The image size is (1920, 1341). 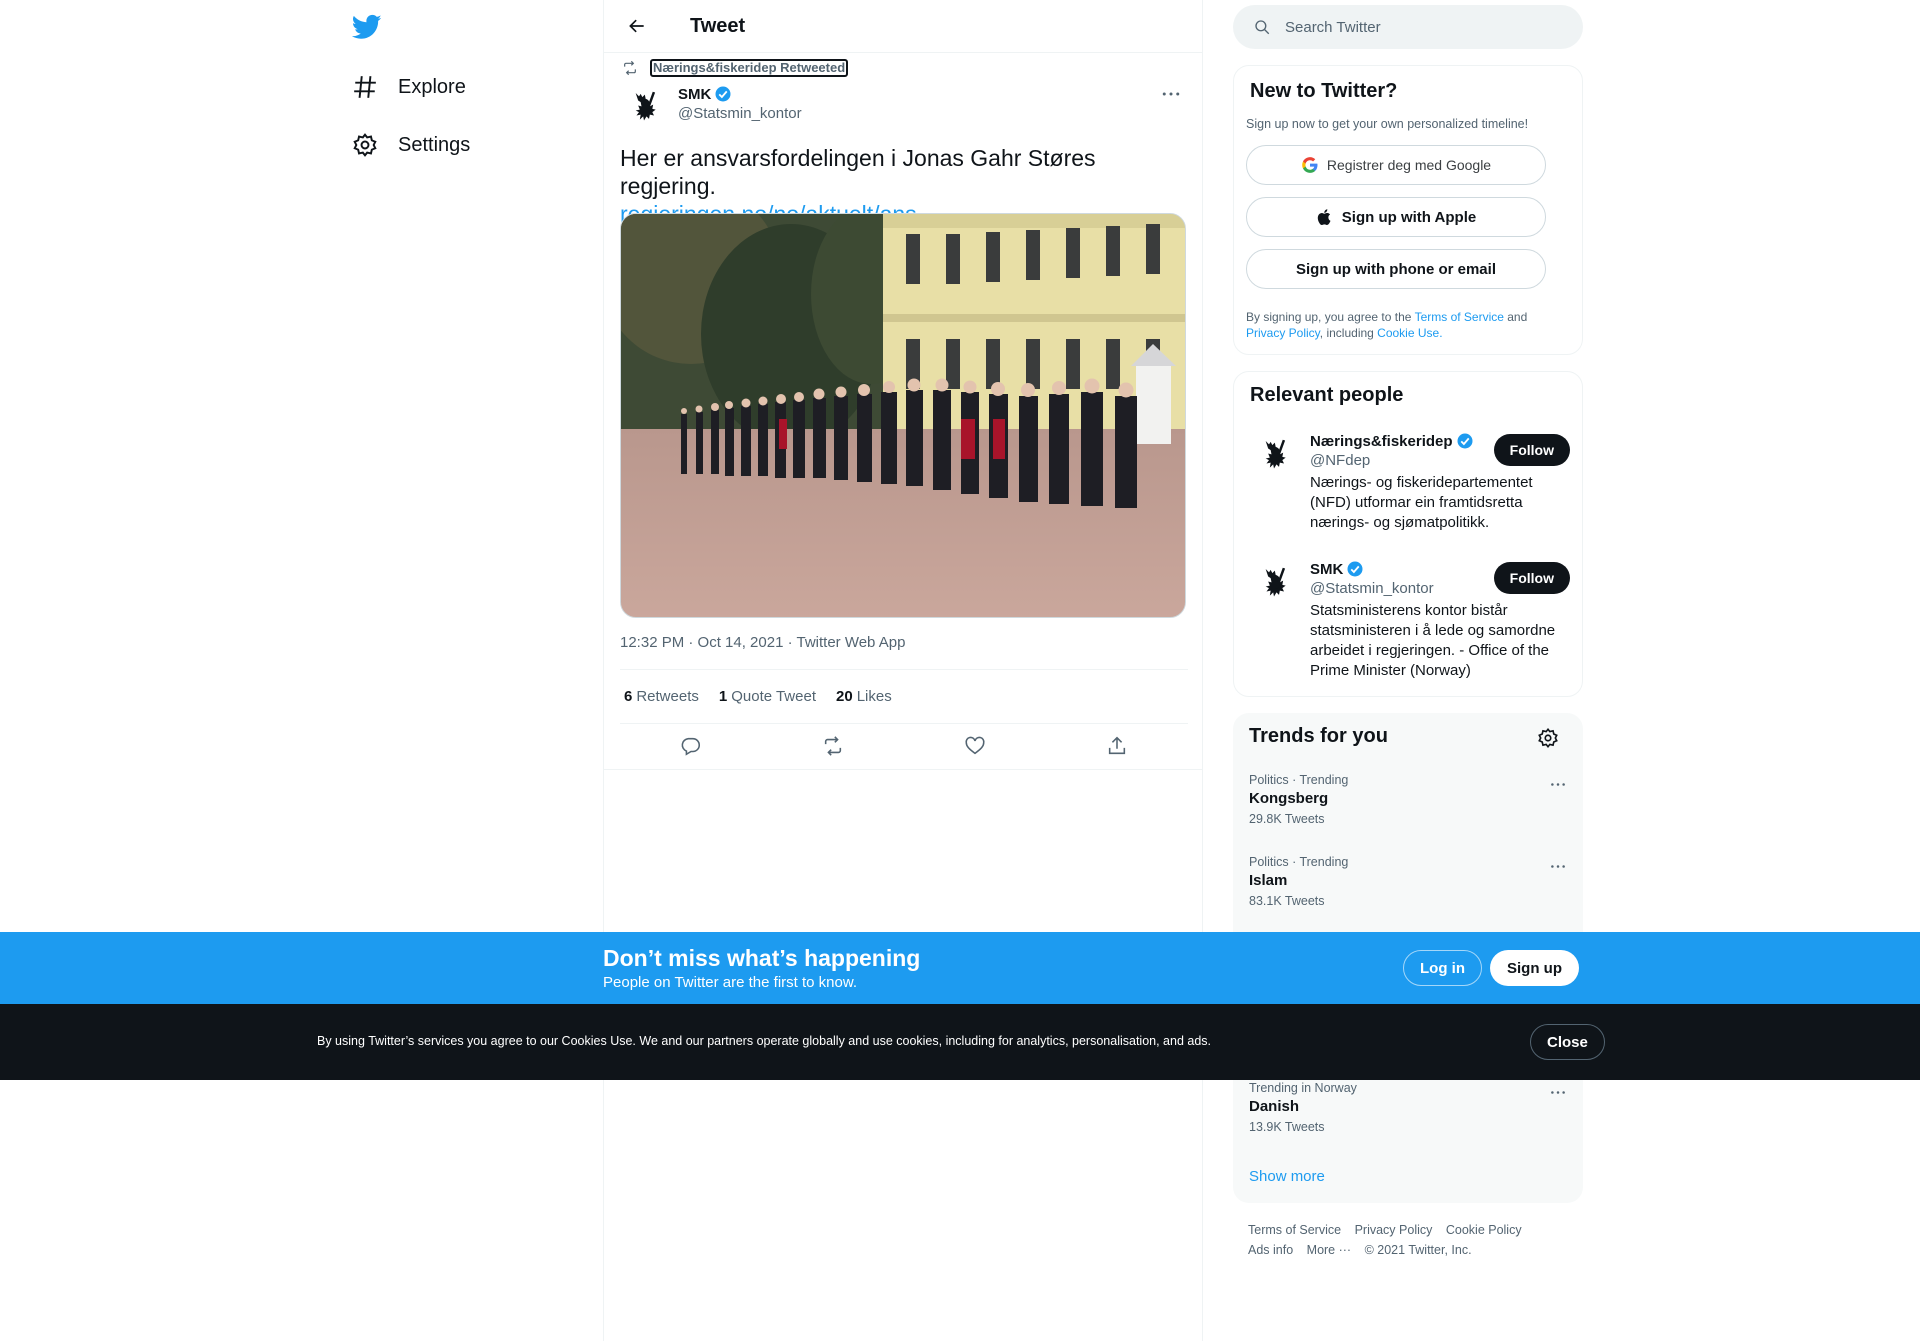 What do you see at coordinates (773, 696) in the screenshot?
I see `quotes-label: Quote Tweet` at bounding box center [773, 696].